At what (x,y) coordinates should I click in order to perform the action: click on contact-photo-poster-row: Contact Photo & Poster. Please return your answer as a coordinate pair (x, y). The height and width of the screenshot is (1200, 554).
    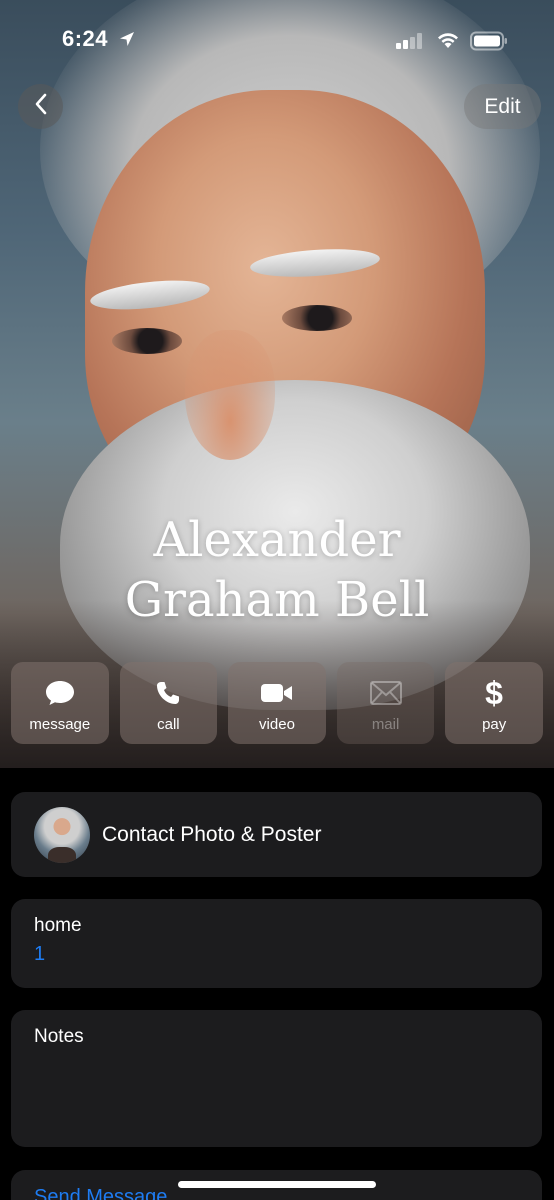
    Looking at the image, I should click on (276, 834).